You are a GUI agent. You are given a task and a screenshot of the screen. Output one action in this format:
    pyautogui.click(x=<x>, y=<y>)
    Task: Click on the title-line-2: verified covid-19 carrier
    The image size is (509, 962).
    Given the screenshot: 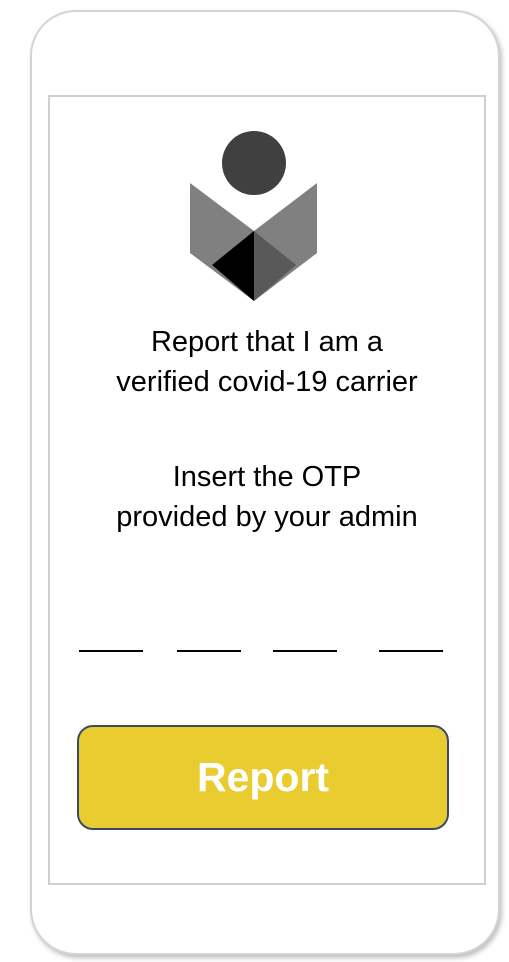 What is the action you would take?
    pyautogui.click(x=267, y=382)
    